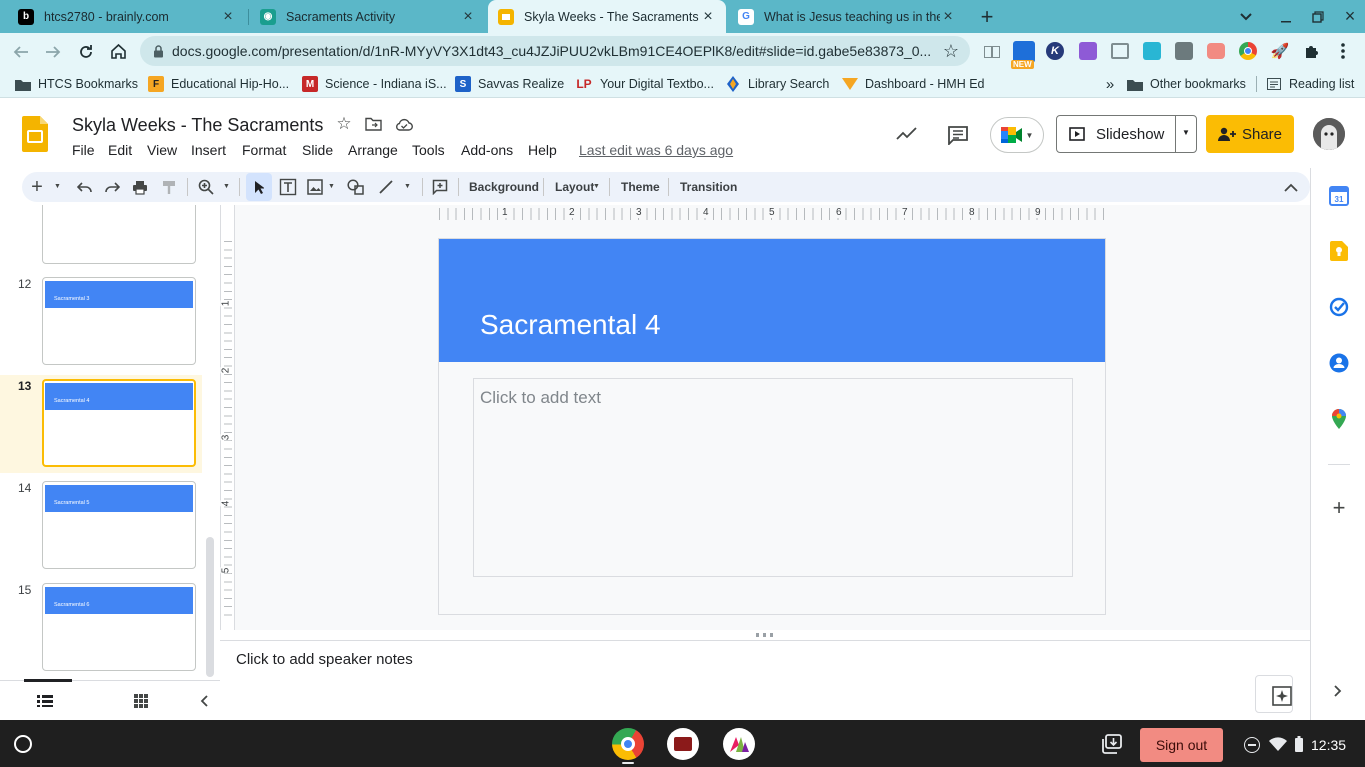  What do you see at coordinates (1126, 134) in the screenshot?
I see `slideshow-button: Slideshow ▼` at bounding box center [1126, 134].